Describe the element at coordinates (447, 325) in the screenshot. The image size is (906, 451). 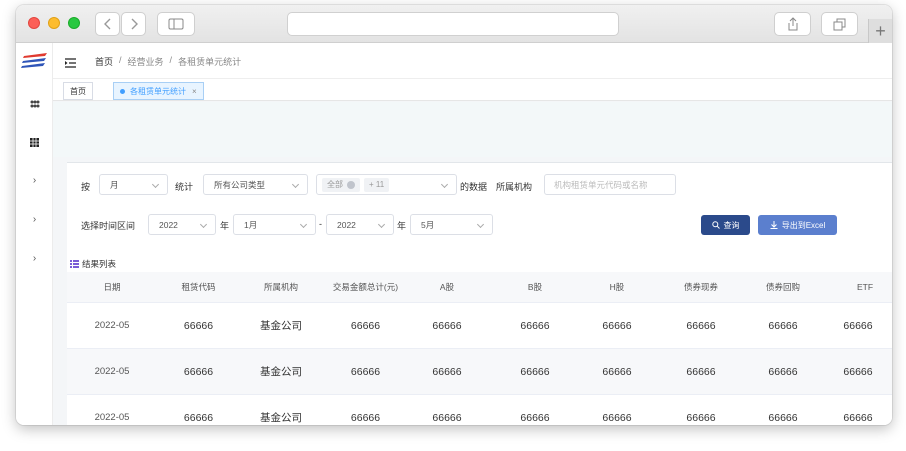
I see `cell-a-share: 66666` at that location.